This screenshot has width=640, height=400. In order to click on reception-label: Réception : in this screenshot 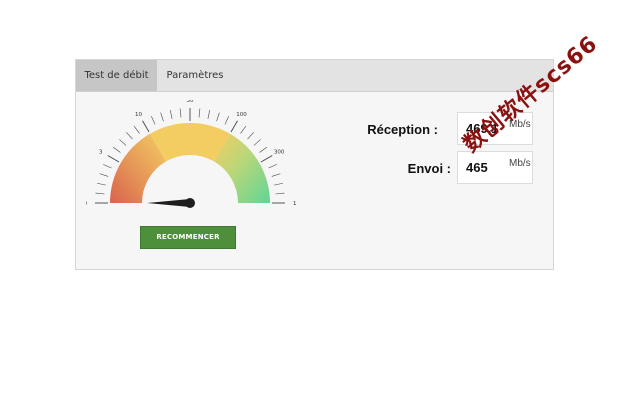, I will do `click(402, 129)`.